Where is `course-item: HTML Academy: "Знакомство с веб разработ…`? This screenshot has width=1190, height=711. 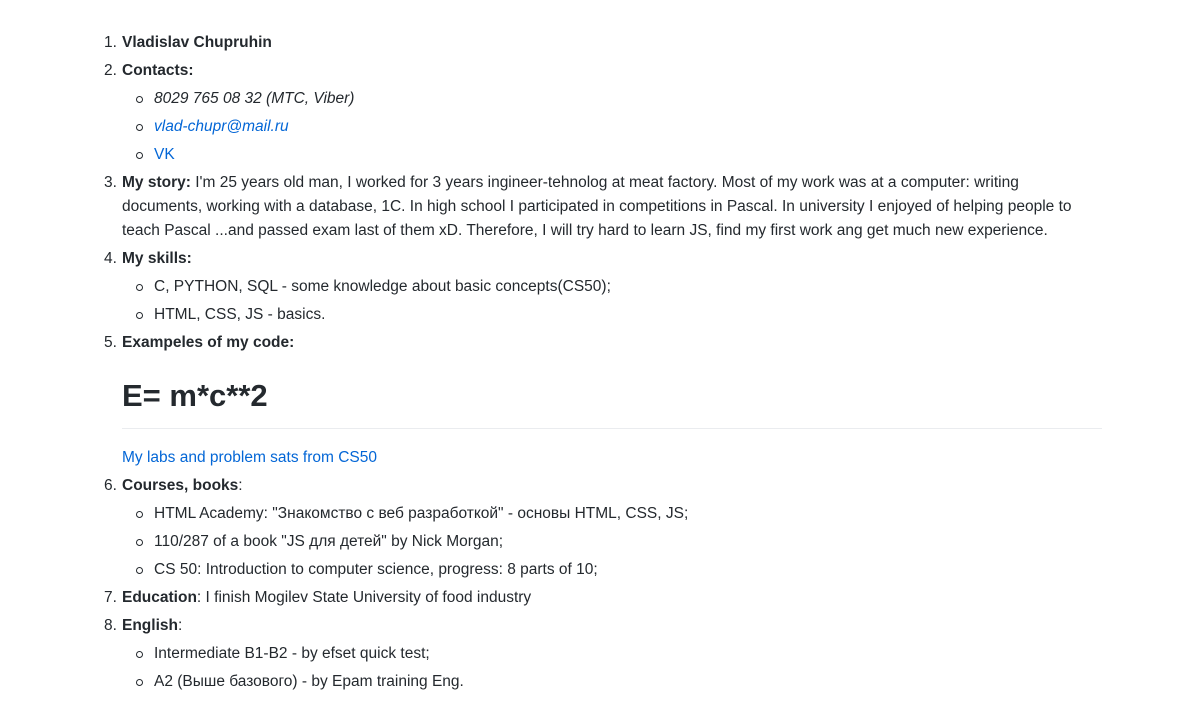
course-item: HTML Academy: "Знакомство с веб разработ… is located at coordinates (619, 514).